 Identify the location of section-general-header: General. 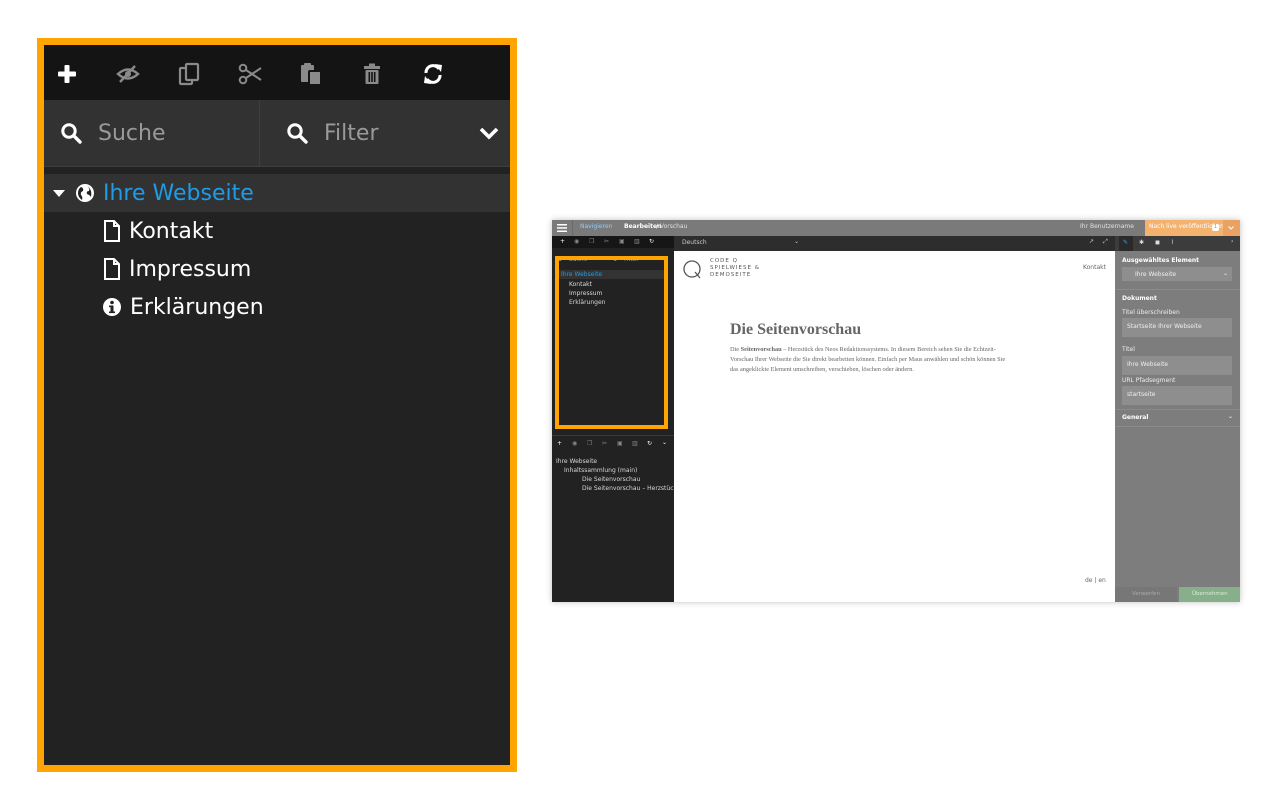
(1135, 417).